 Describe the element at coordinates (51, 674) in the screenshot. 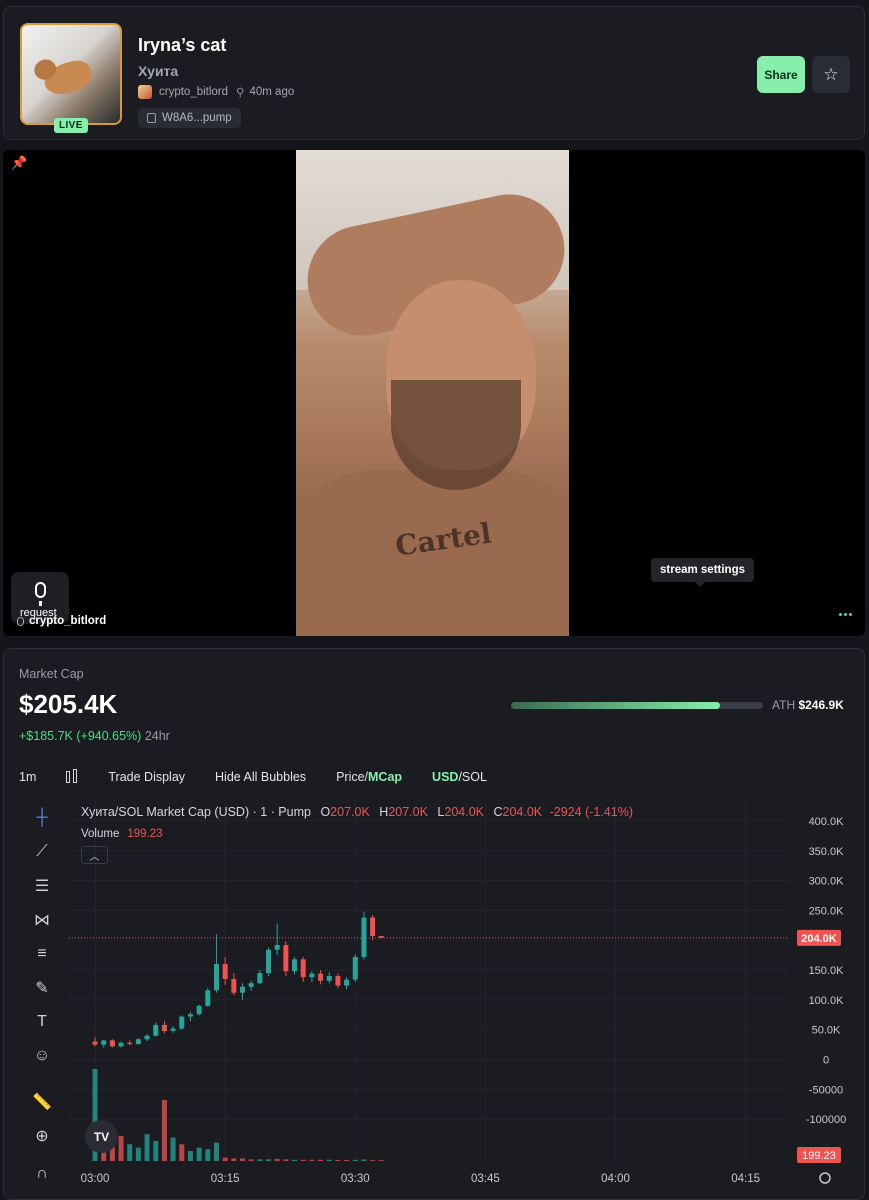

I see `market-cap-label: Market Cap` at that location.